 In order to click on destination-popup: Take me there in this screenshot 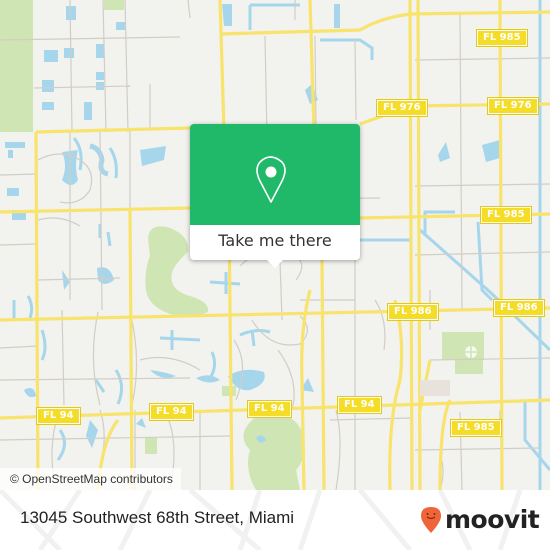, I will do `click(275, 196)`.